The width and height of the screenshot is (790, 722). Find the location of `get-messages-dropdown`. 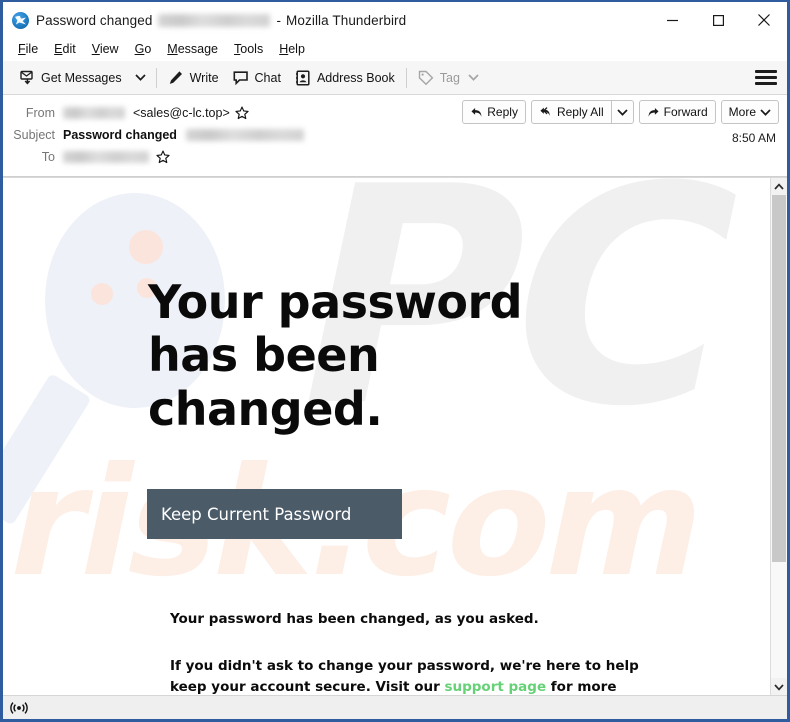

get-messages-dropdown is located at coordinates (140, 78).